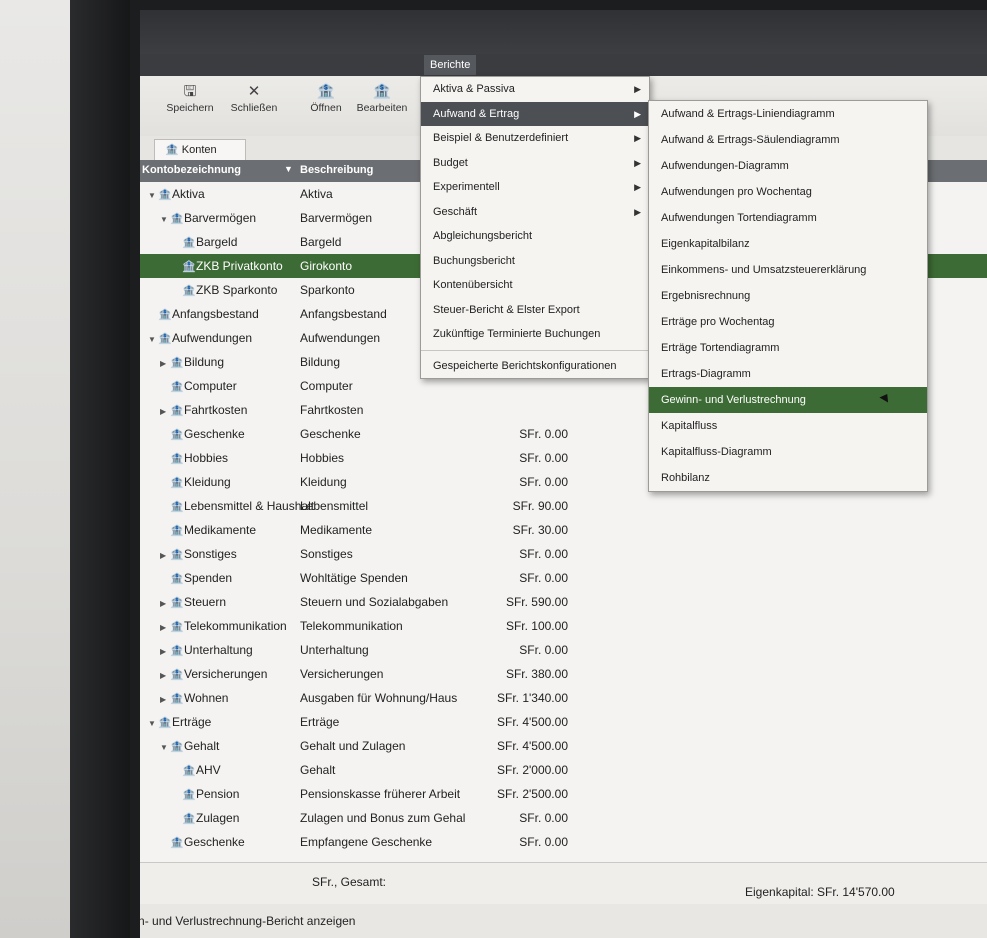  I want to click on edit-button: 🏦 Bearbeiten, so click(382, 98).